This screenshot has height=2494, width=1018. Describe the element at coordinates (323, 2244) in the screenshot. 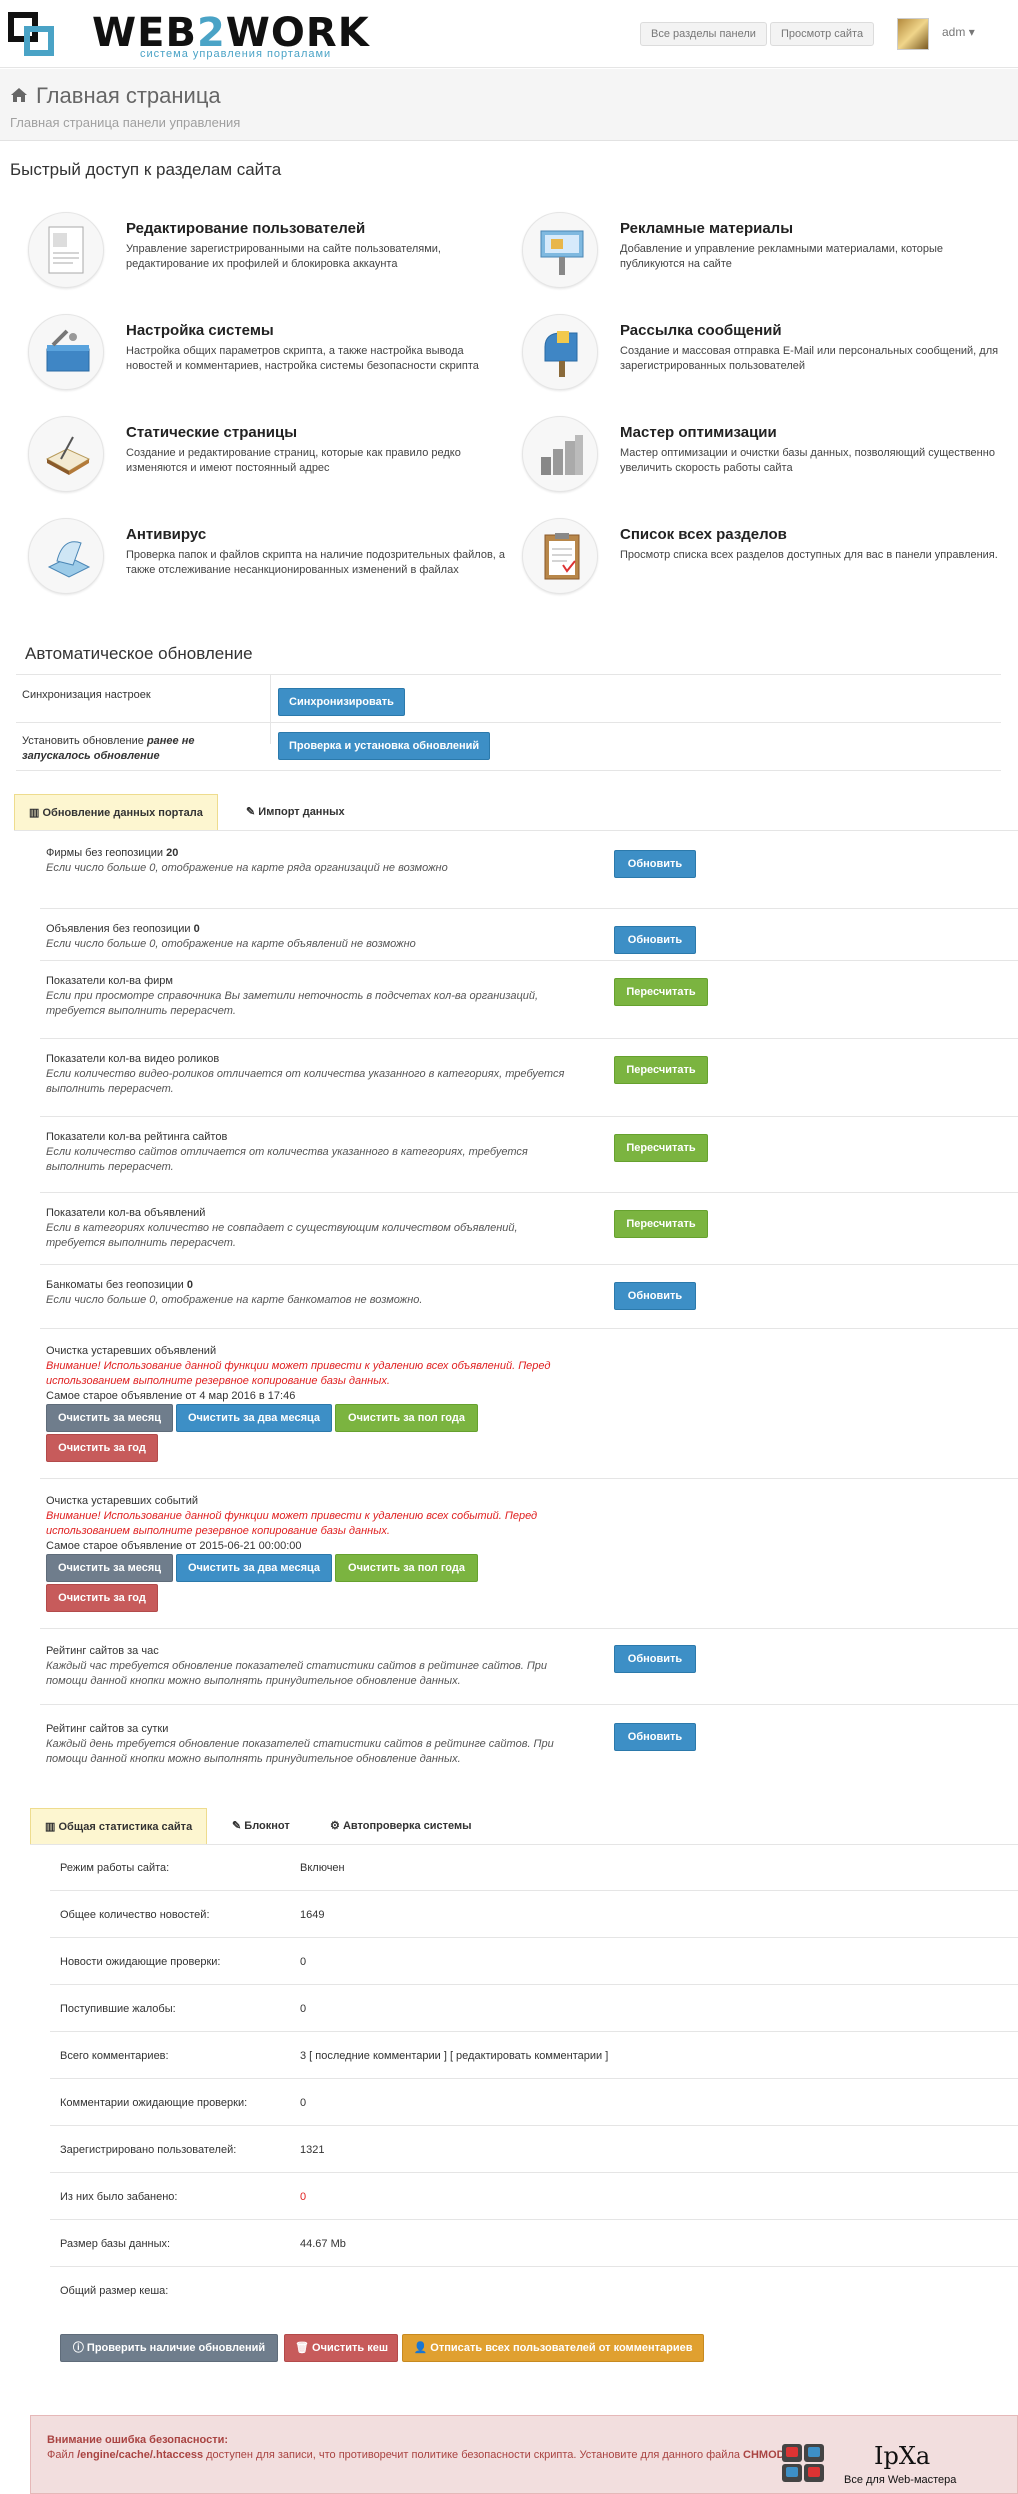

I see `stat-value: 44.67 Mb` at that location.